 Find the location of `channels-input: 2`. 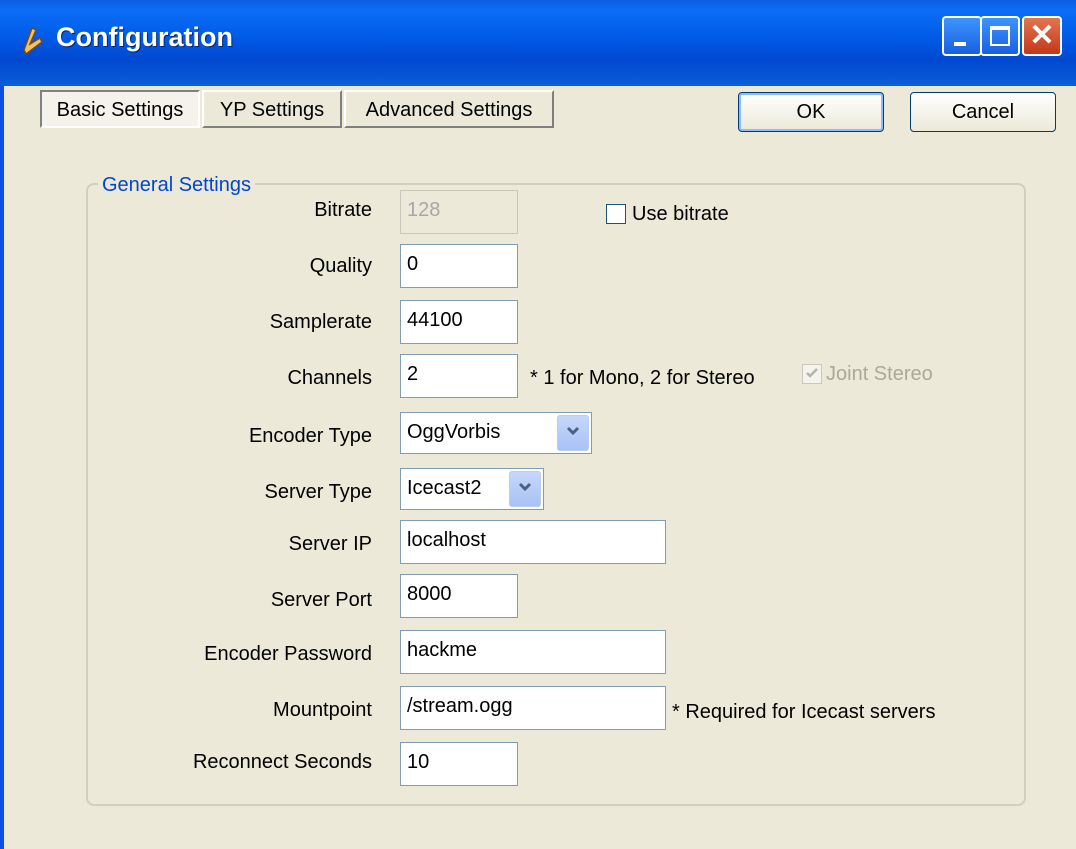

channels-input: 2 is located at coordinates (459, 376).